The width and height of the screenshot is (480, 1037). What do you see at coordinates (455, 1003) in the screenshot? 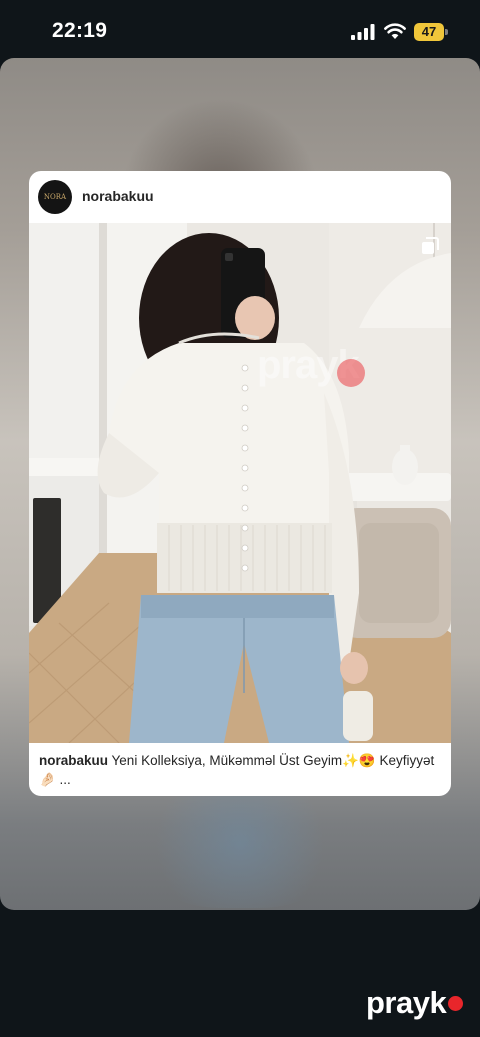
I see `brand-dot` at bounding box center [455, 1003].